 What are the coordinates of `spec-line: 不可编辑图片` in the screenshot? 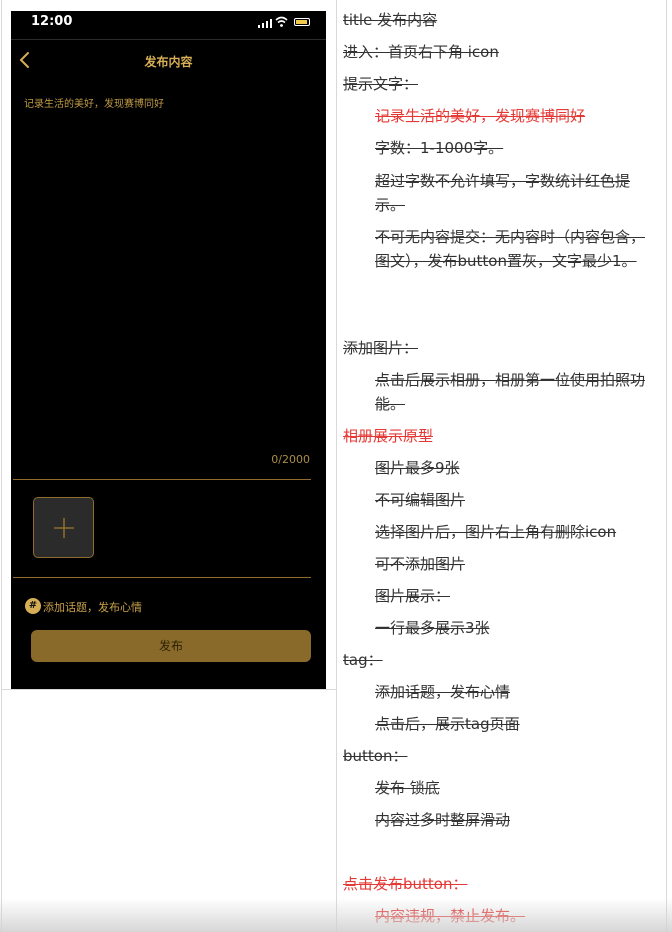 It's located at (420, 500).